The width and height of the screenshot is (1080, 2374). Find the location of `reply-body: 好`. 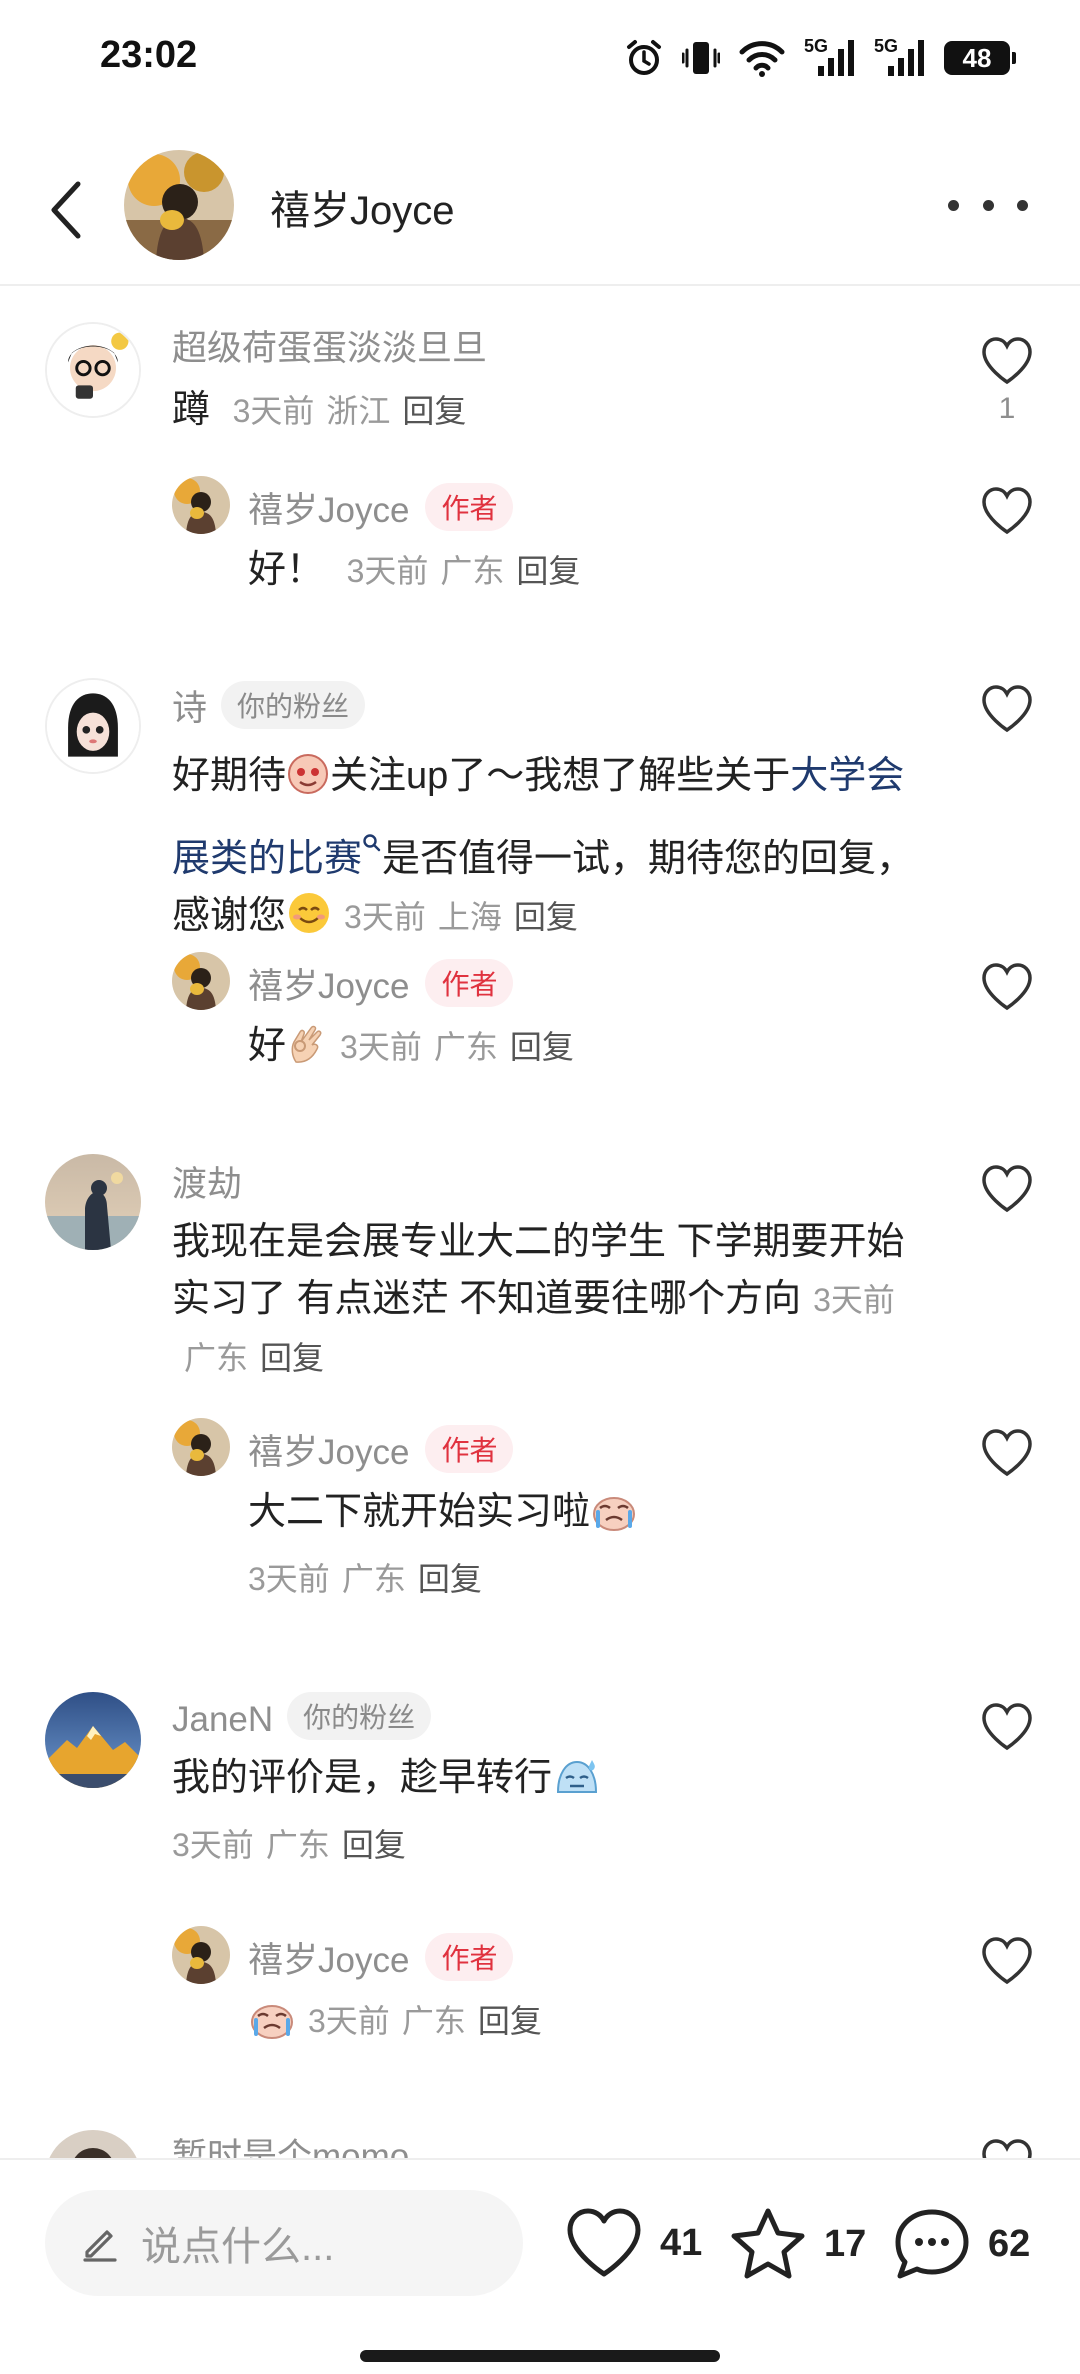

reply-body: 好 is located at coordinates (267, 1046).